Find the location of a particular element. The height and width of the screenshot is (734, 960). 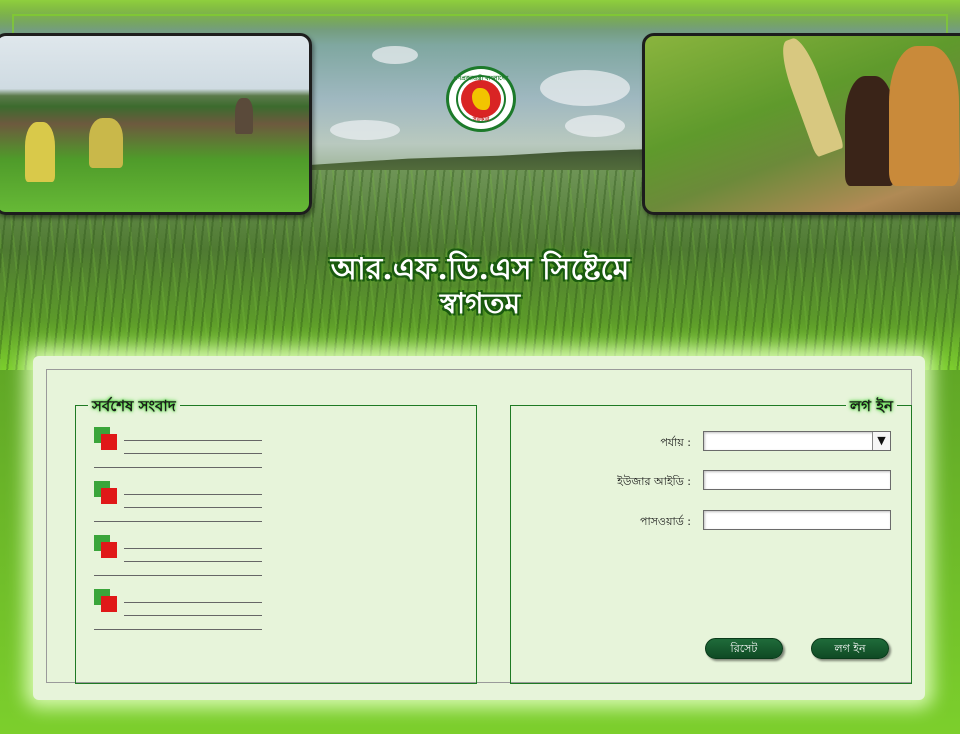

password-input is located at coordinates (797, 520).